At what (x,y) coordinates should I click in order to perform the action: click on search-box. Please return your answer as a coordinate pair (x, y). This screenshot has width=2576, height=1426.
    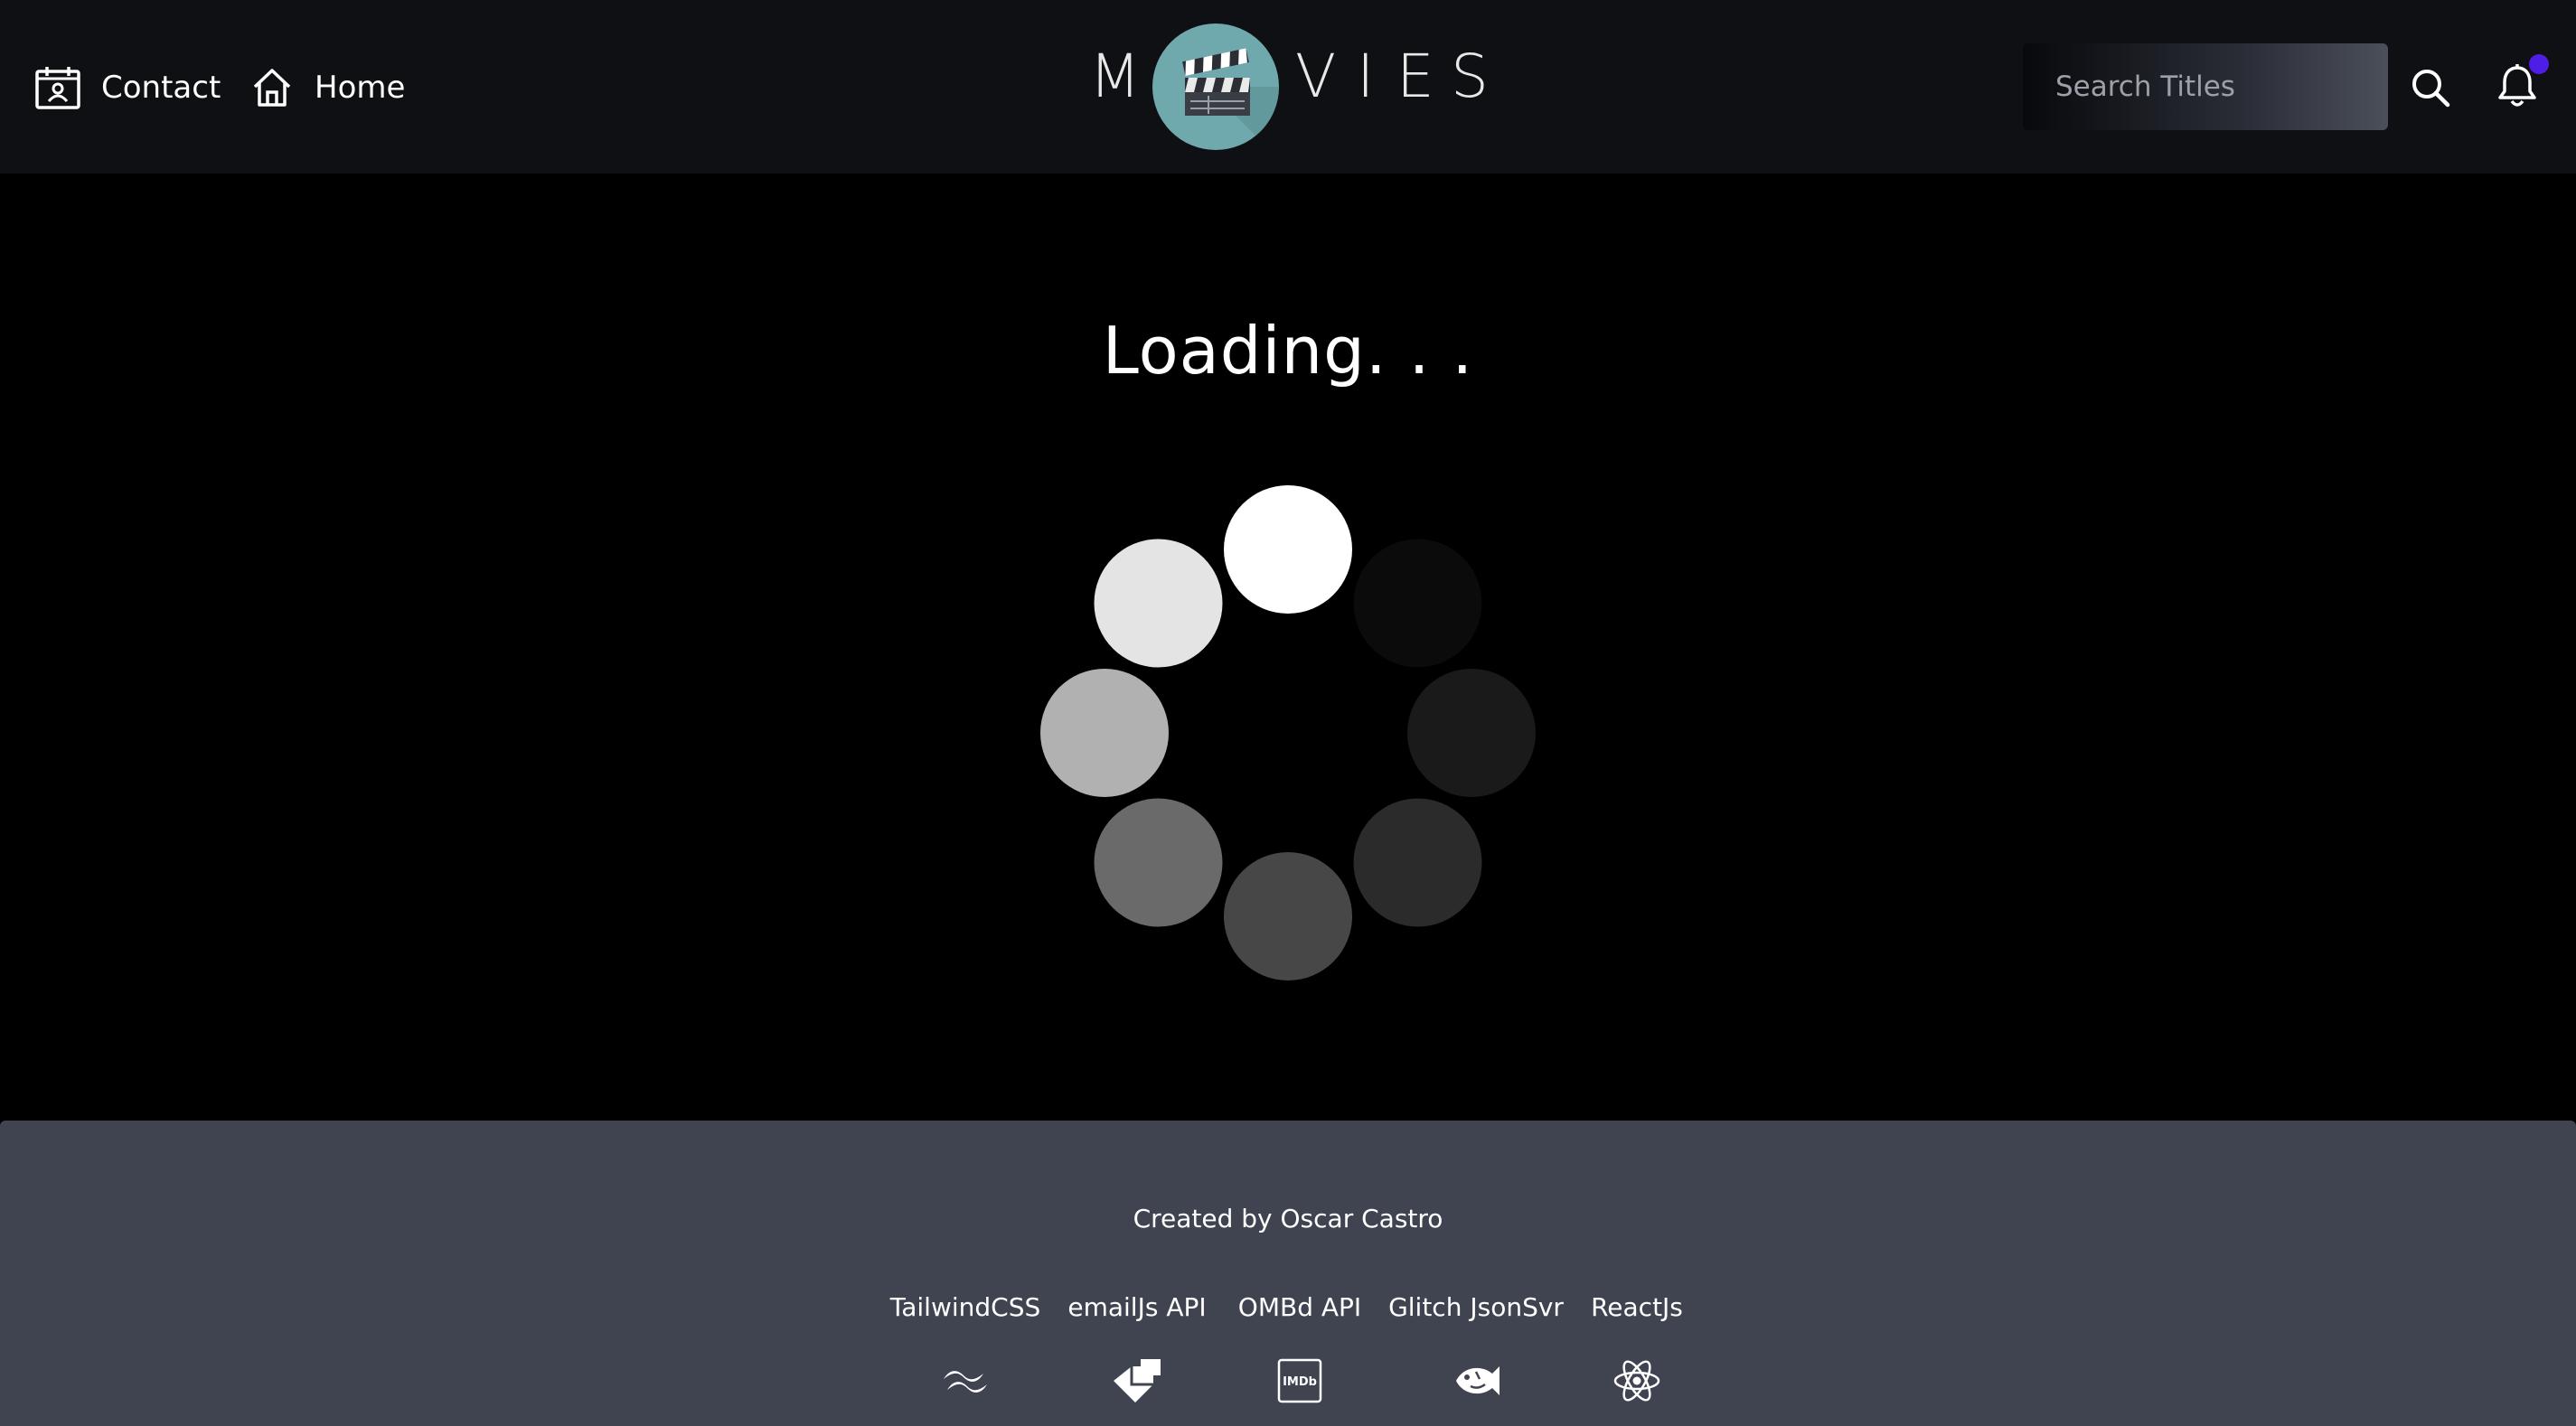
    Looking at the image, I should click on (2206, 87).